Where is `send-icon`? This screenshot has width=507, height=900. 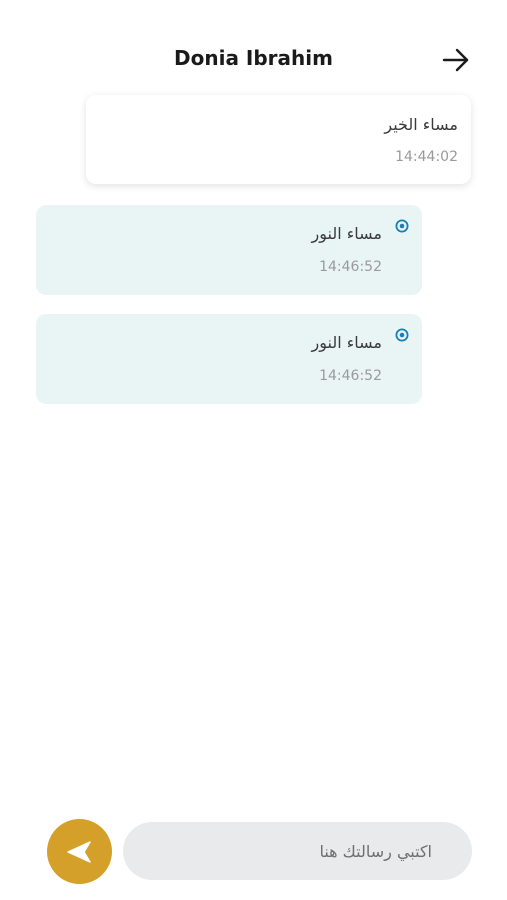 send-icon is located at coordinates (79, 852).